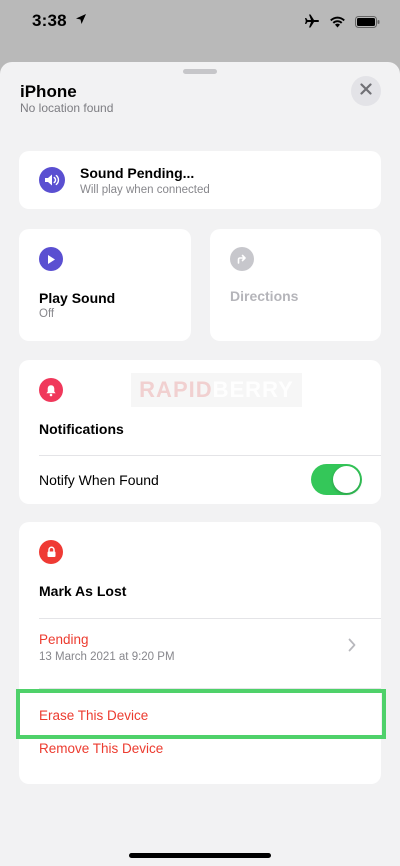 This screenshot has height=866, width=400. What do you see at coordinates (201, 714) in the screenshot?
I see `erase-highlight-box` at bounding box center [201, 714].